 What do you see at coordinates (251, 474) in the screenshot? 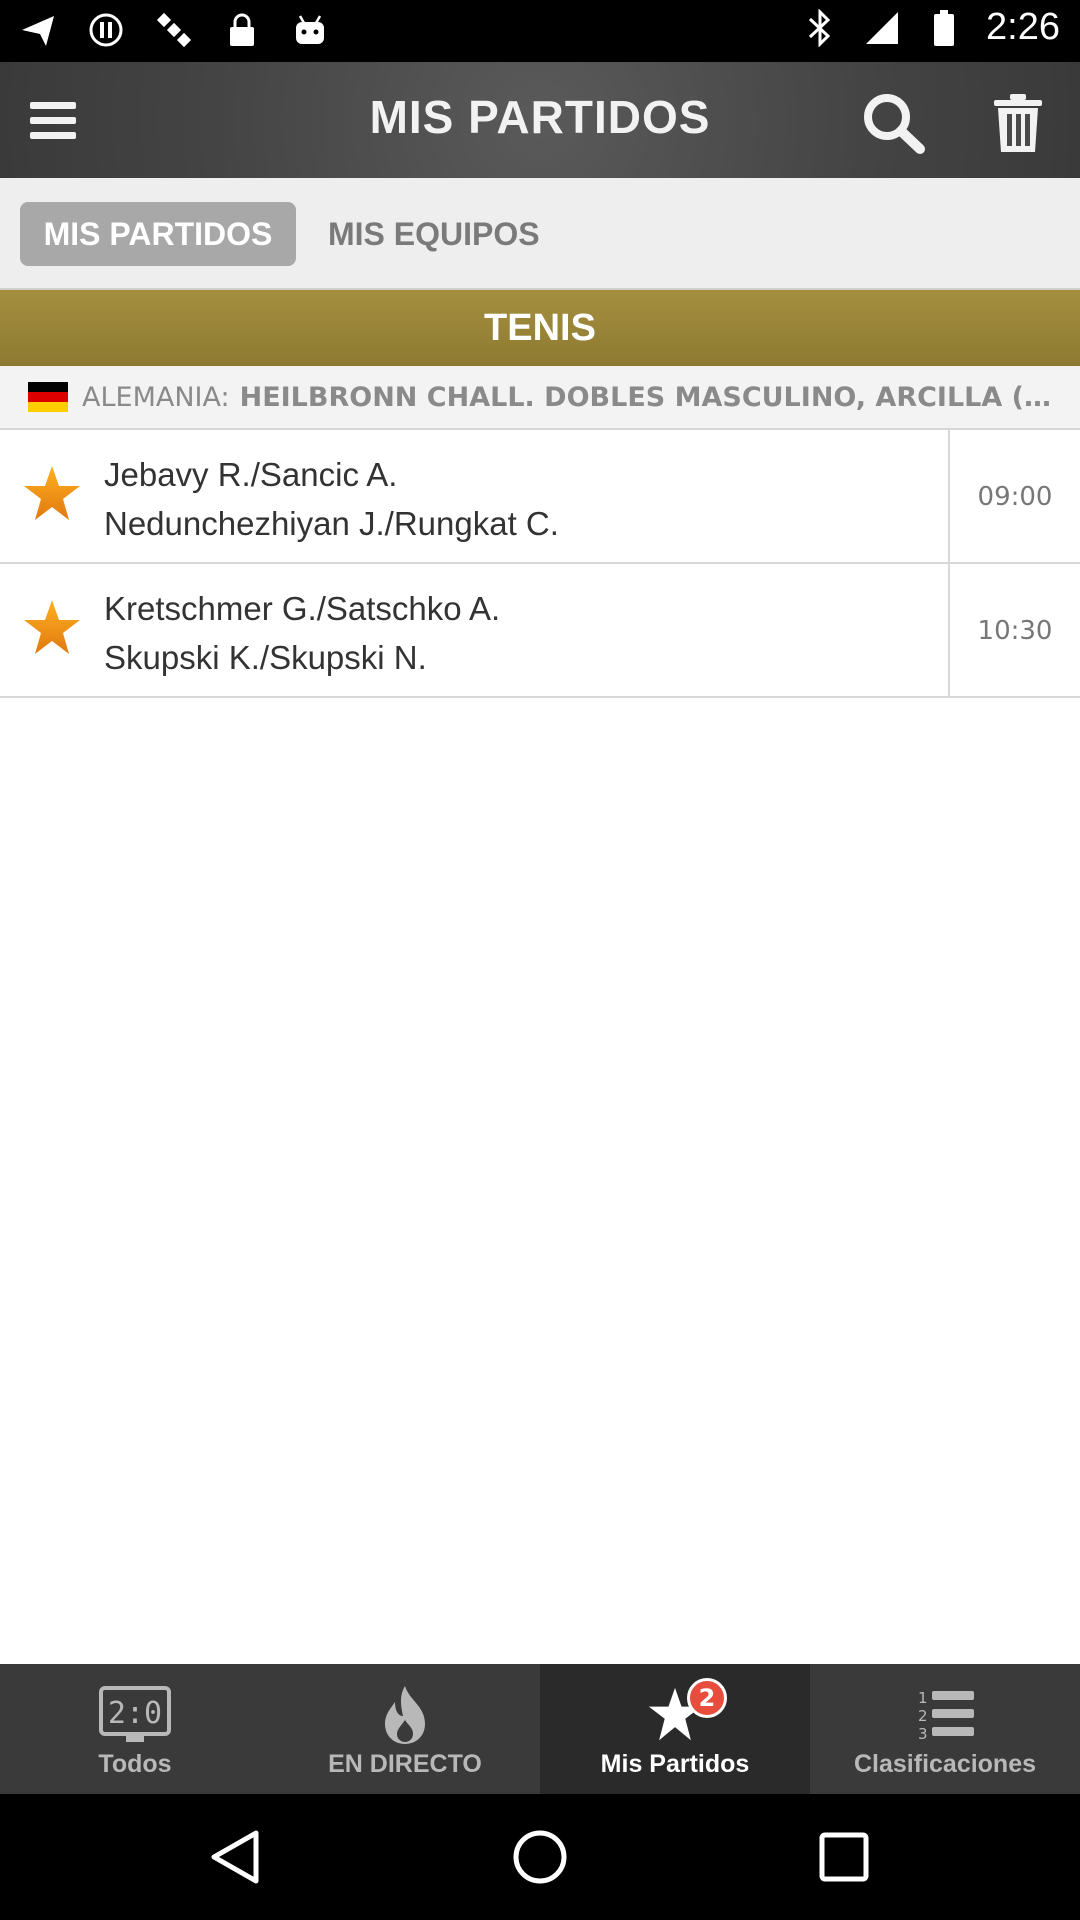
I see `home-team: Jebavy R./Sancic A.` at bounding box center [251, 474].